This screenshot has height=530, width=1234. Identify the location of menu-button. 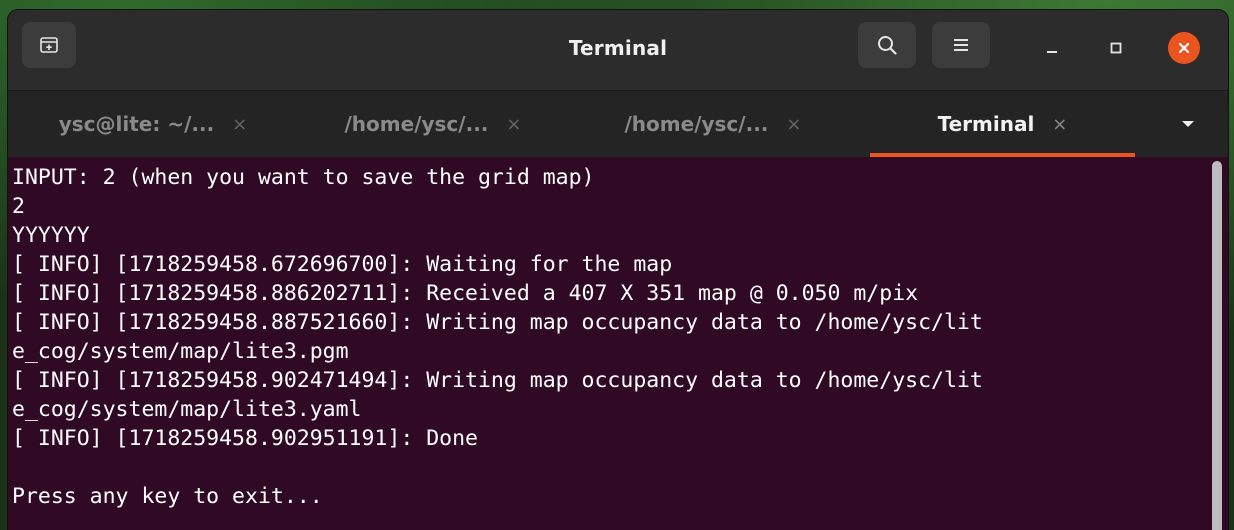
(961, 45).